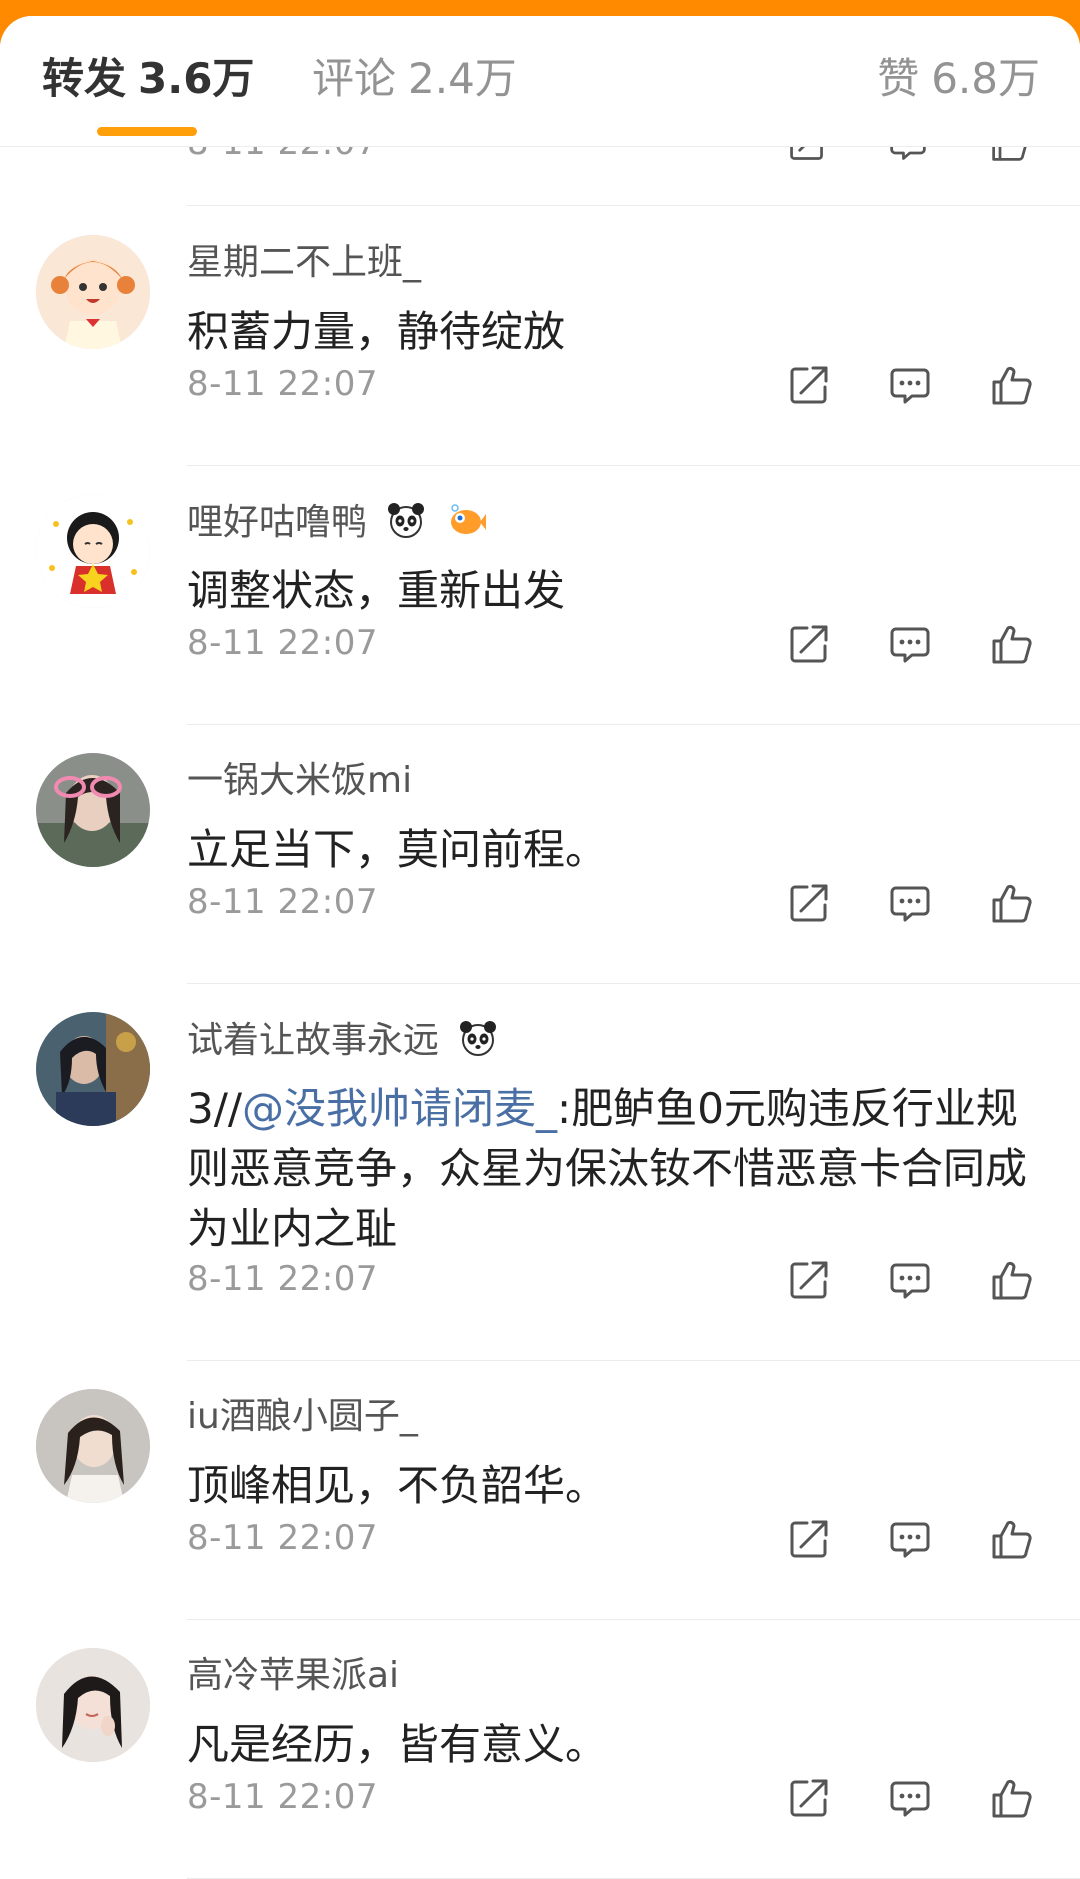  What do you see at coordinates (985, 78) in the screenshot?
I see `tab-like-count: 6.8万` at bounding box center [985, 78].